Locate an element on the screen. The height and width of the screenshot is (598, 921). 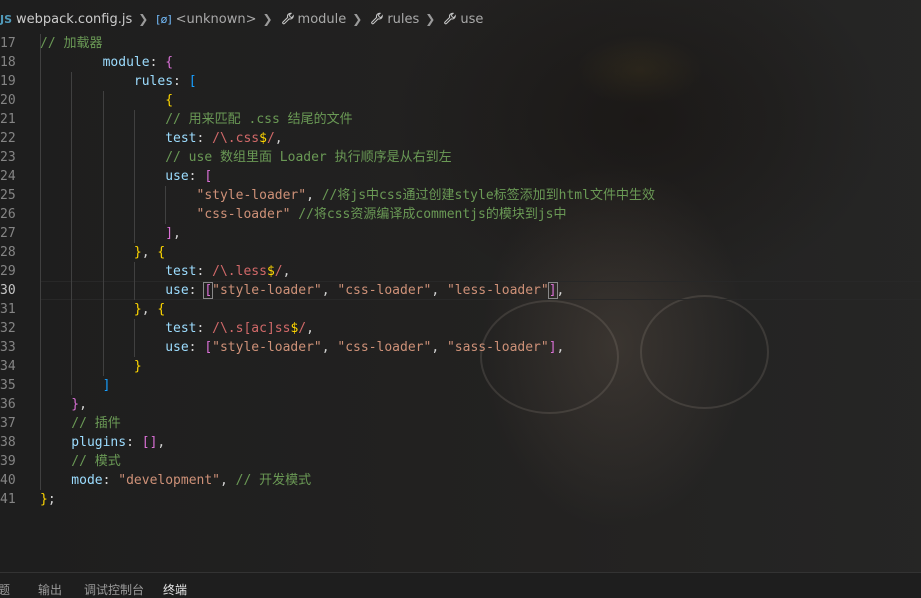
line-number: 26 is located at coordinates (8, 214).